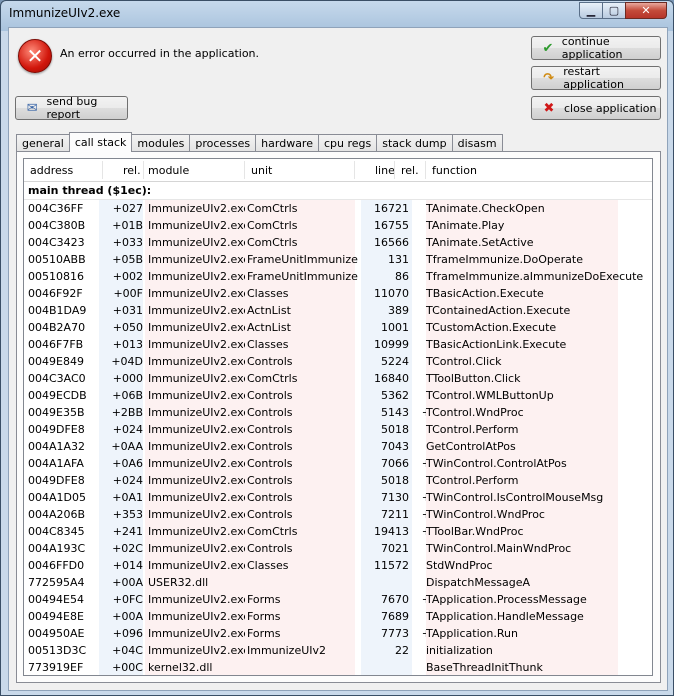  What do you see at coordinates (56, 616) in the screenshot?
I see `cell-address: 00494E8E` at bounding box center [56, 616].